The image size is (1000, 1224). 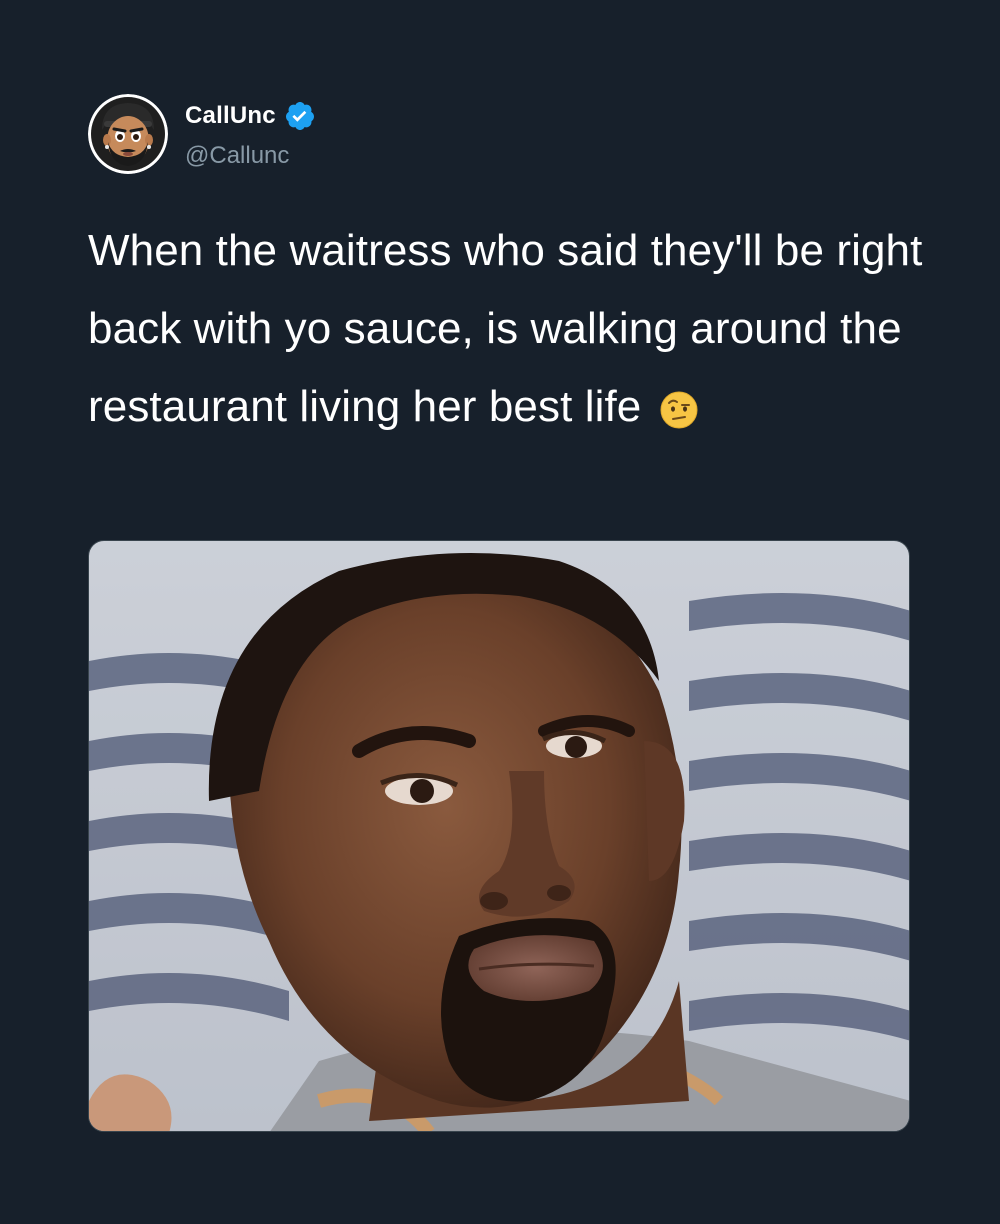 I want to click on user-handle: @Callunc, so click(x=250, y=156).